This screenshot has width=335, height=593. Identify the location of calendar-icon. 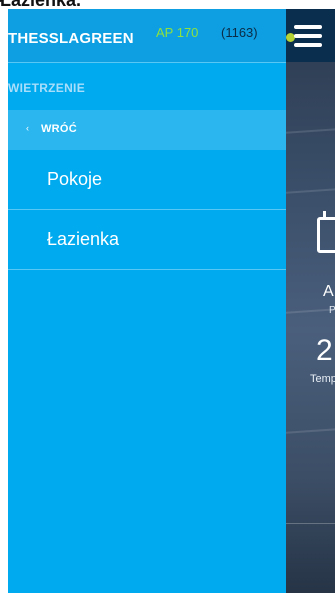
(326, 232).